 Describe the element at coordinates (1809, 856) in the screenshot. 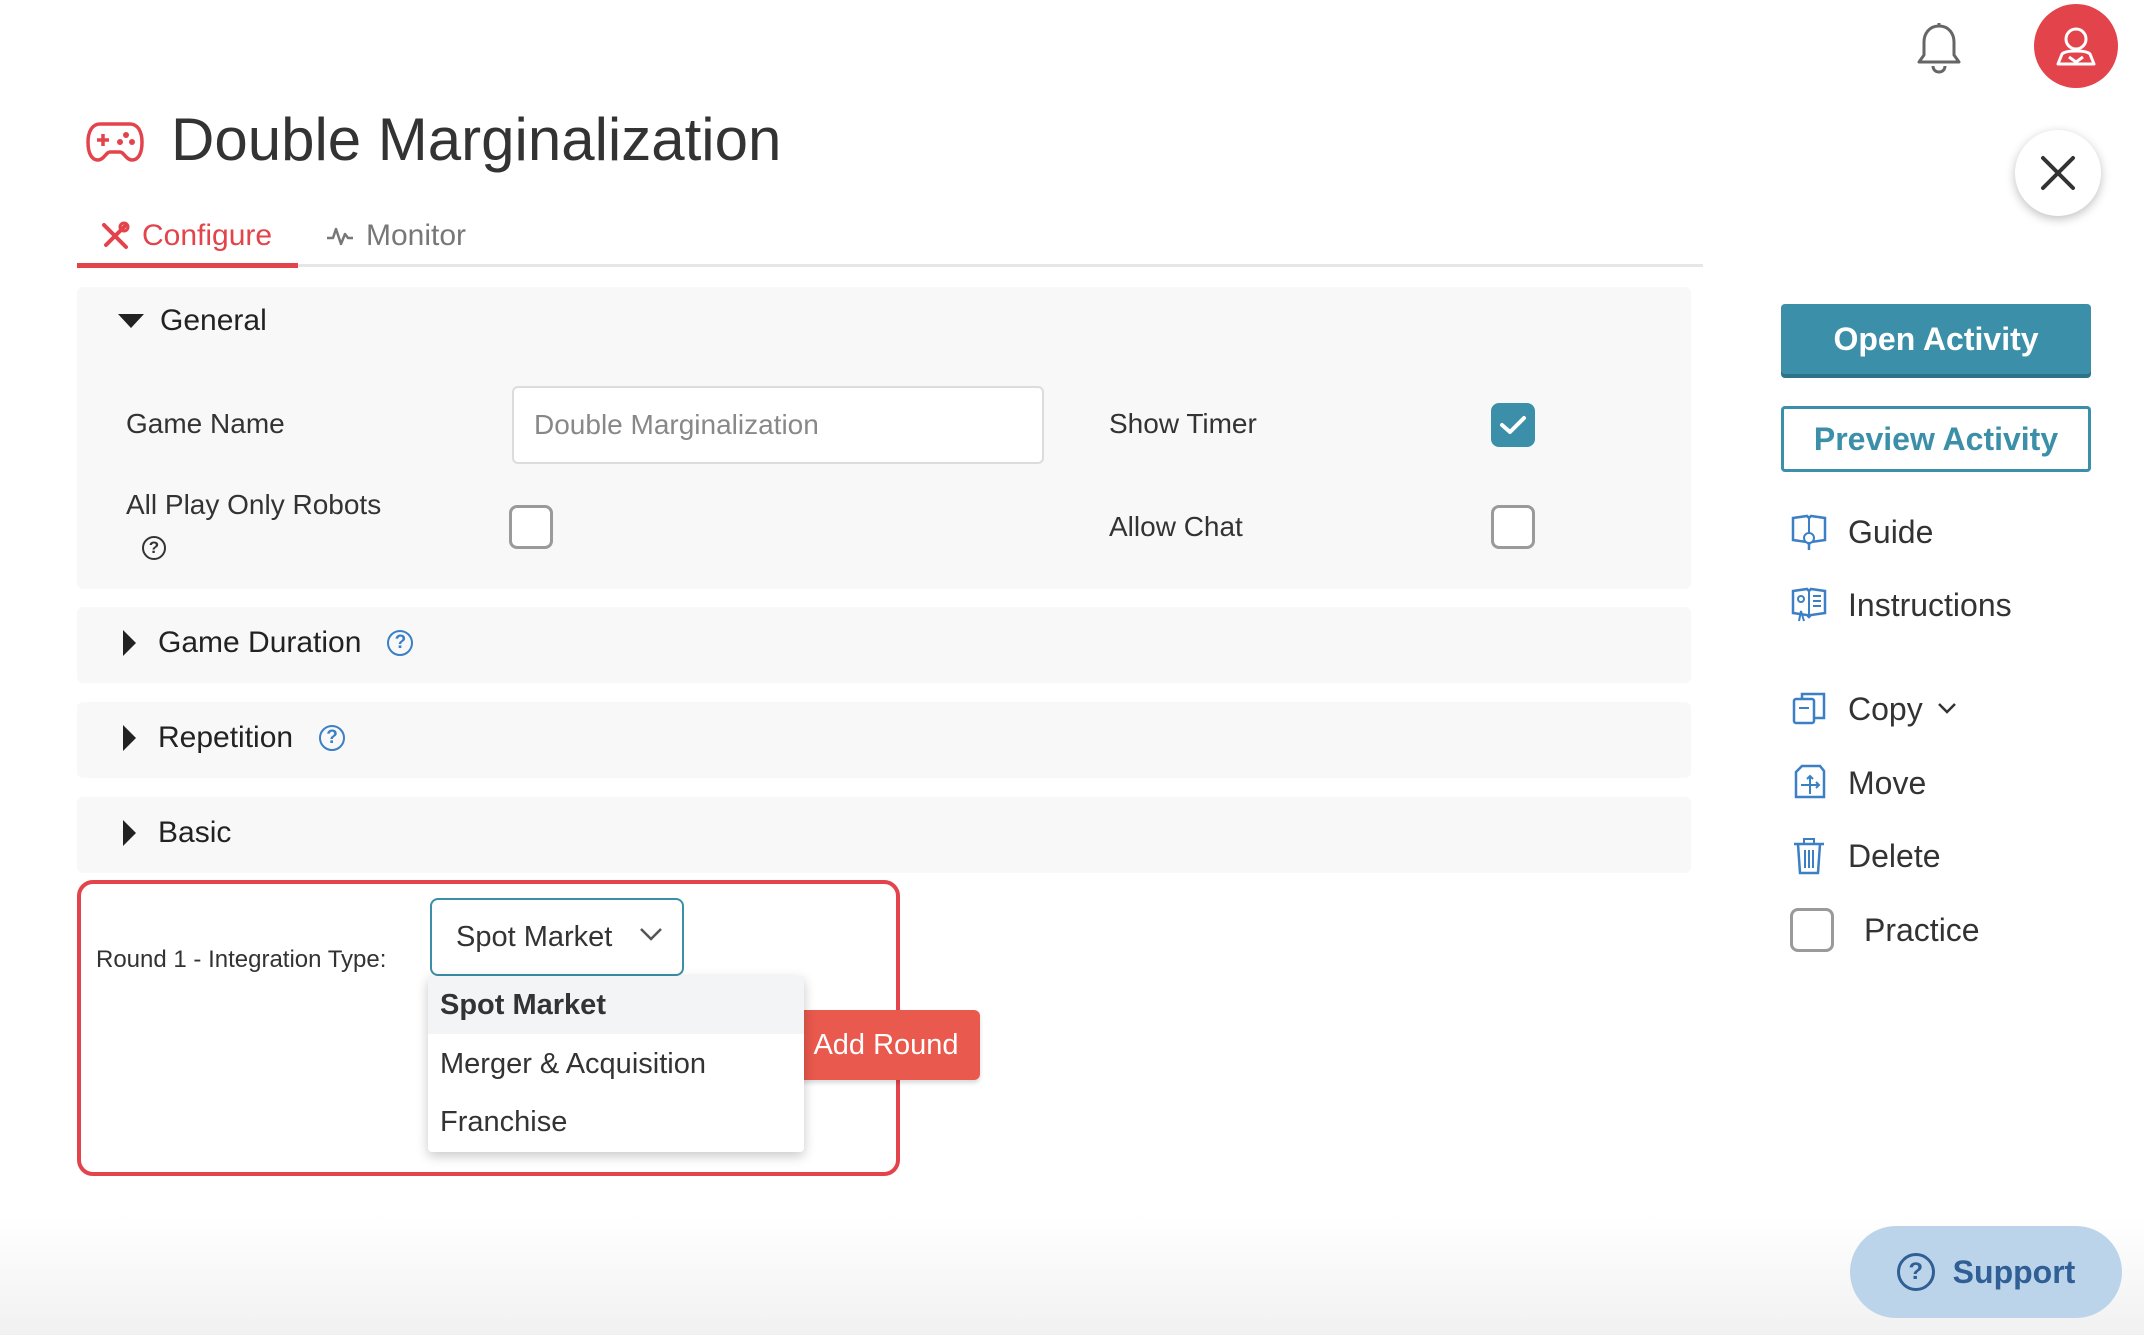

I see `trash-icon` at that location.